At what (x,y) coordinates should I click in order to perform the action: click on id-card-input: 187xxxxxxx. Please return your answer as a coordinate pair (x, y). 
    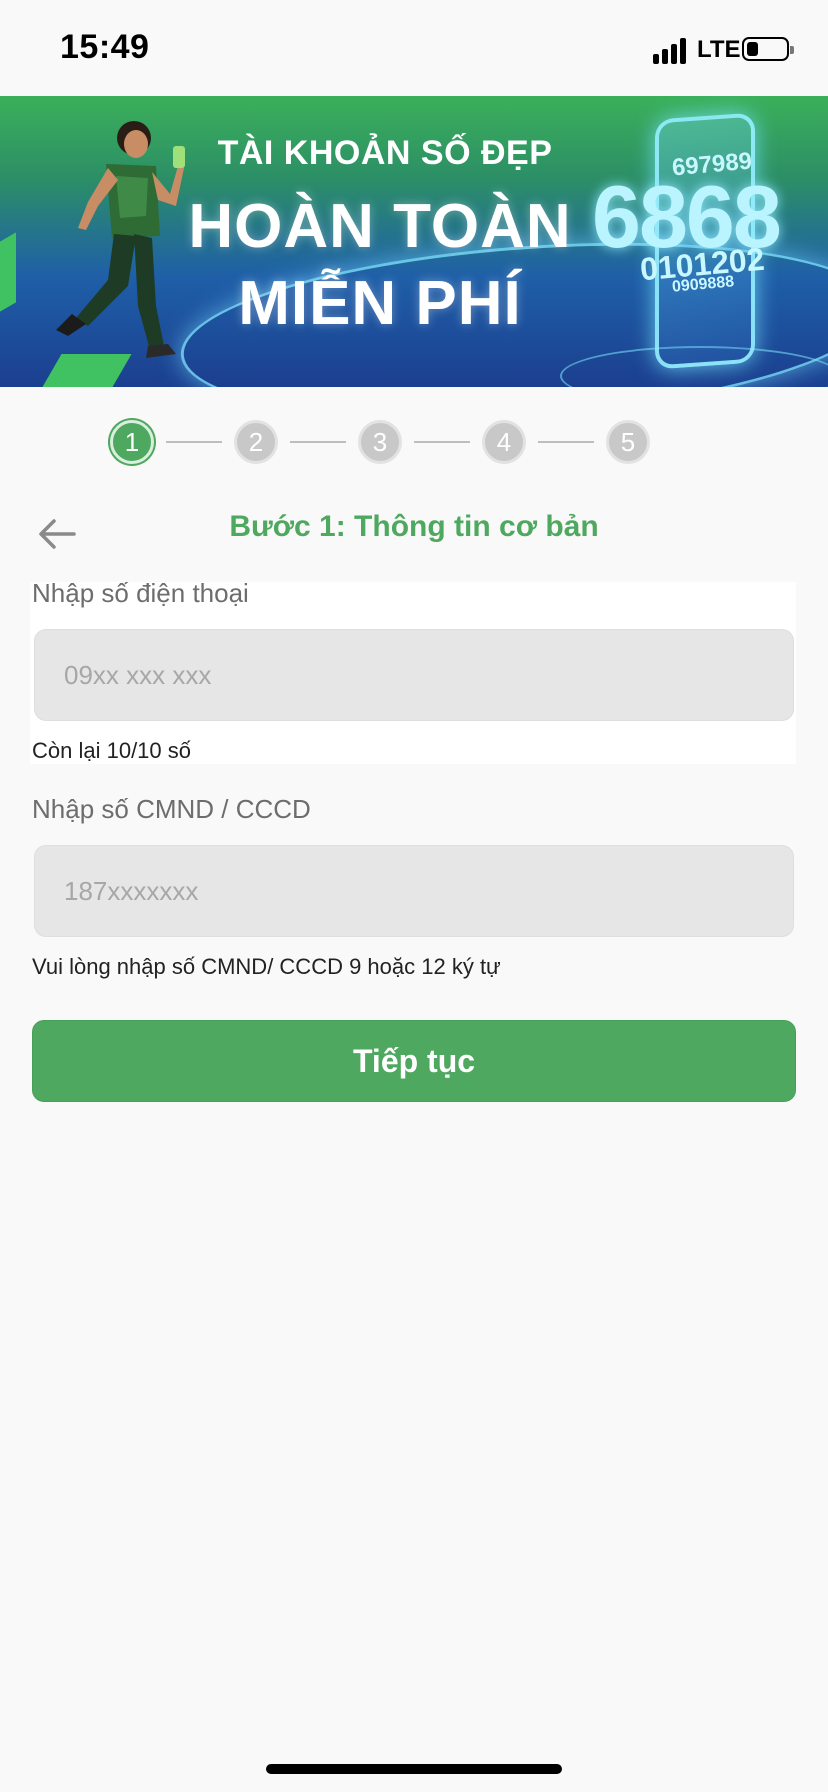
    Looking at the image, I should click on (414, 891).